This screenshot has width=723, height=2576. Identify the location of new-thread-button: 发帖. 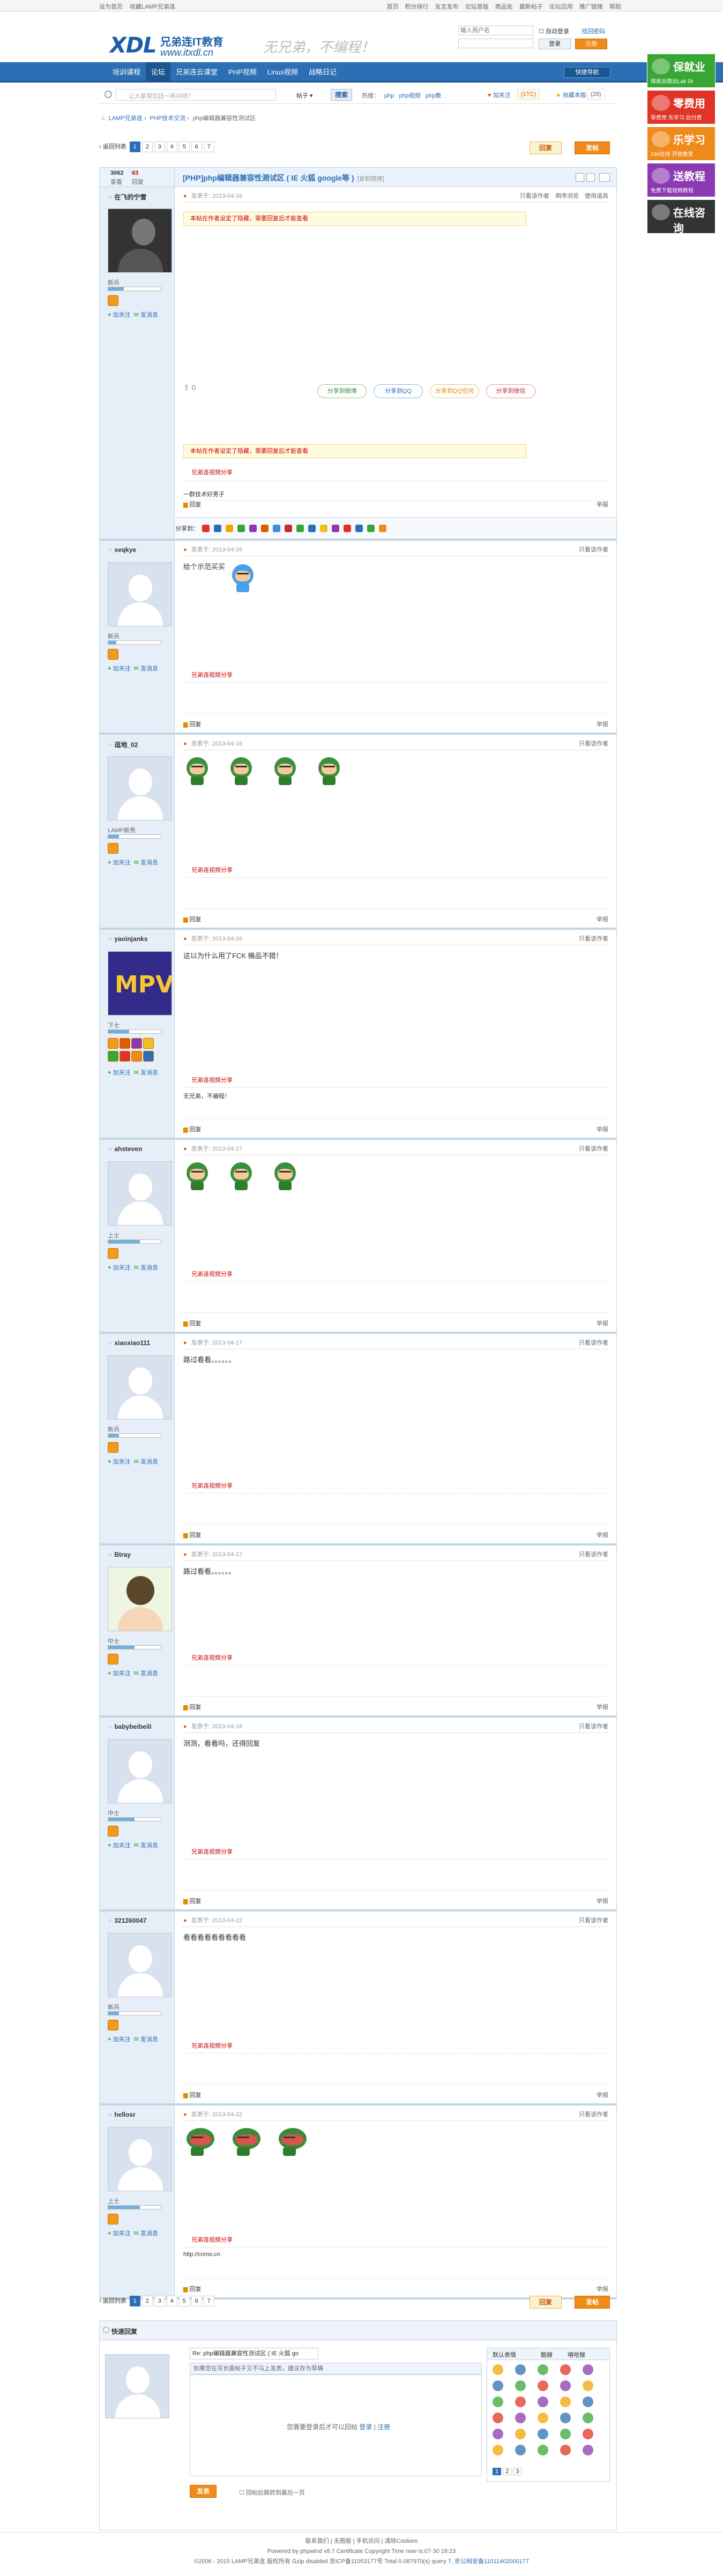
(593, 2303).